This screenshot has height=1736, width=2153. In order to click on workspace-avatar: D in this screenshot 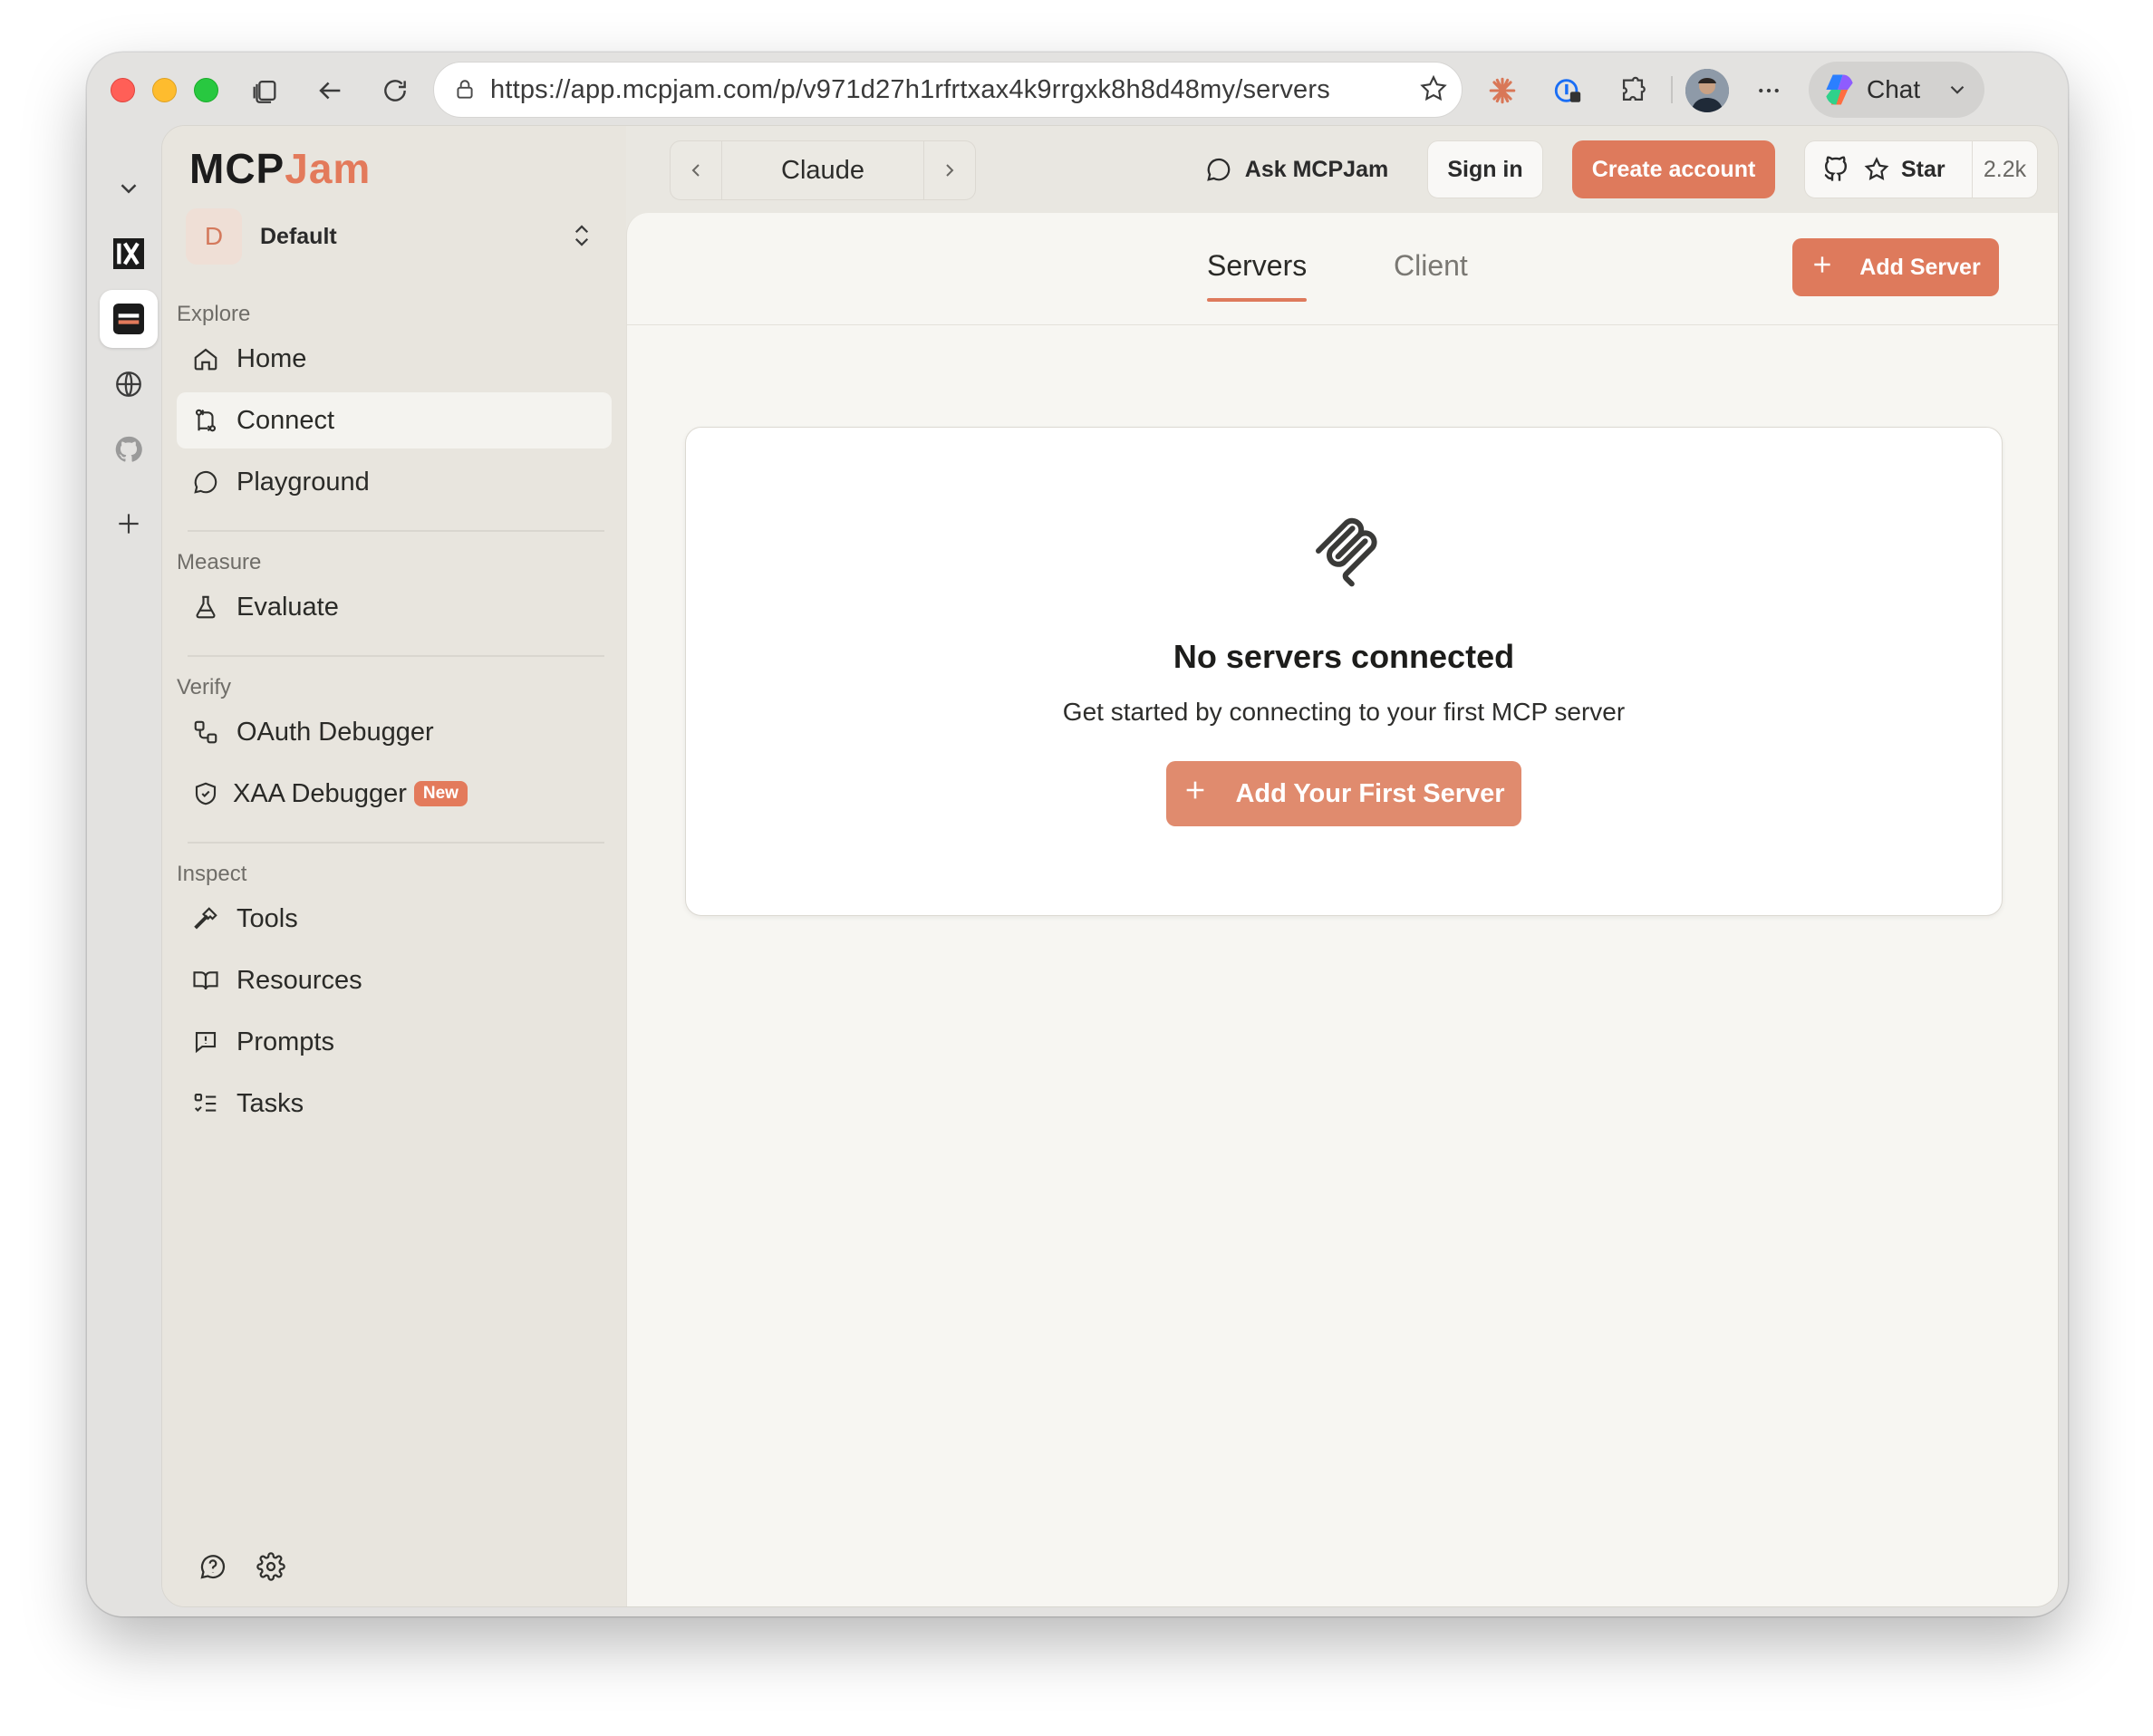, I will do `click(214, 236)`.